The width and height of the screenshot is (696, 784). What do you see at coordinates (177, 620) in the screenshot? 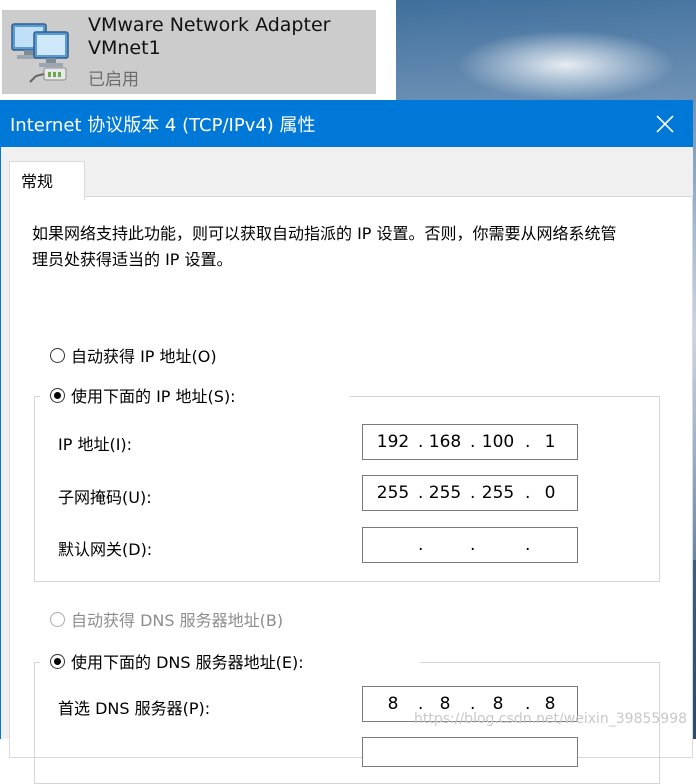
I see `radio-label: 自动获得 DNS 服务器地址(B)` at bounding box center [177, 620].